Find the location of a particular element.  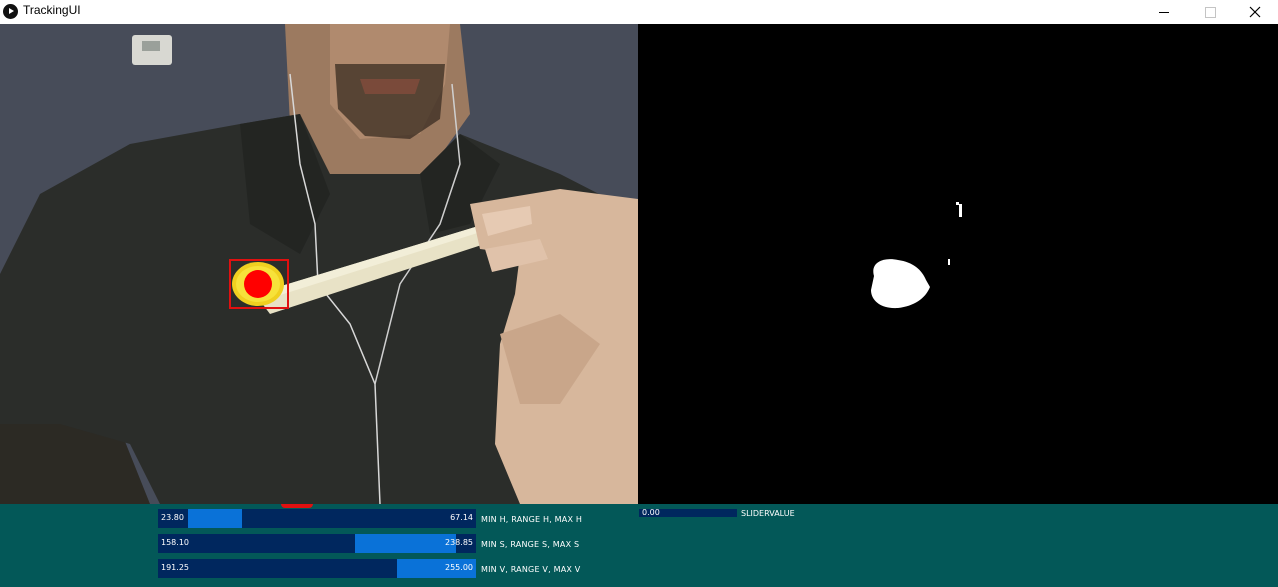

minimize-button is located at coordinates (1164, 12).